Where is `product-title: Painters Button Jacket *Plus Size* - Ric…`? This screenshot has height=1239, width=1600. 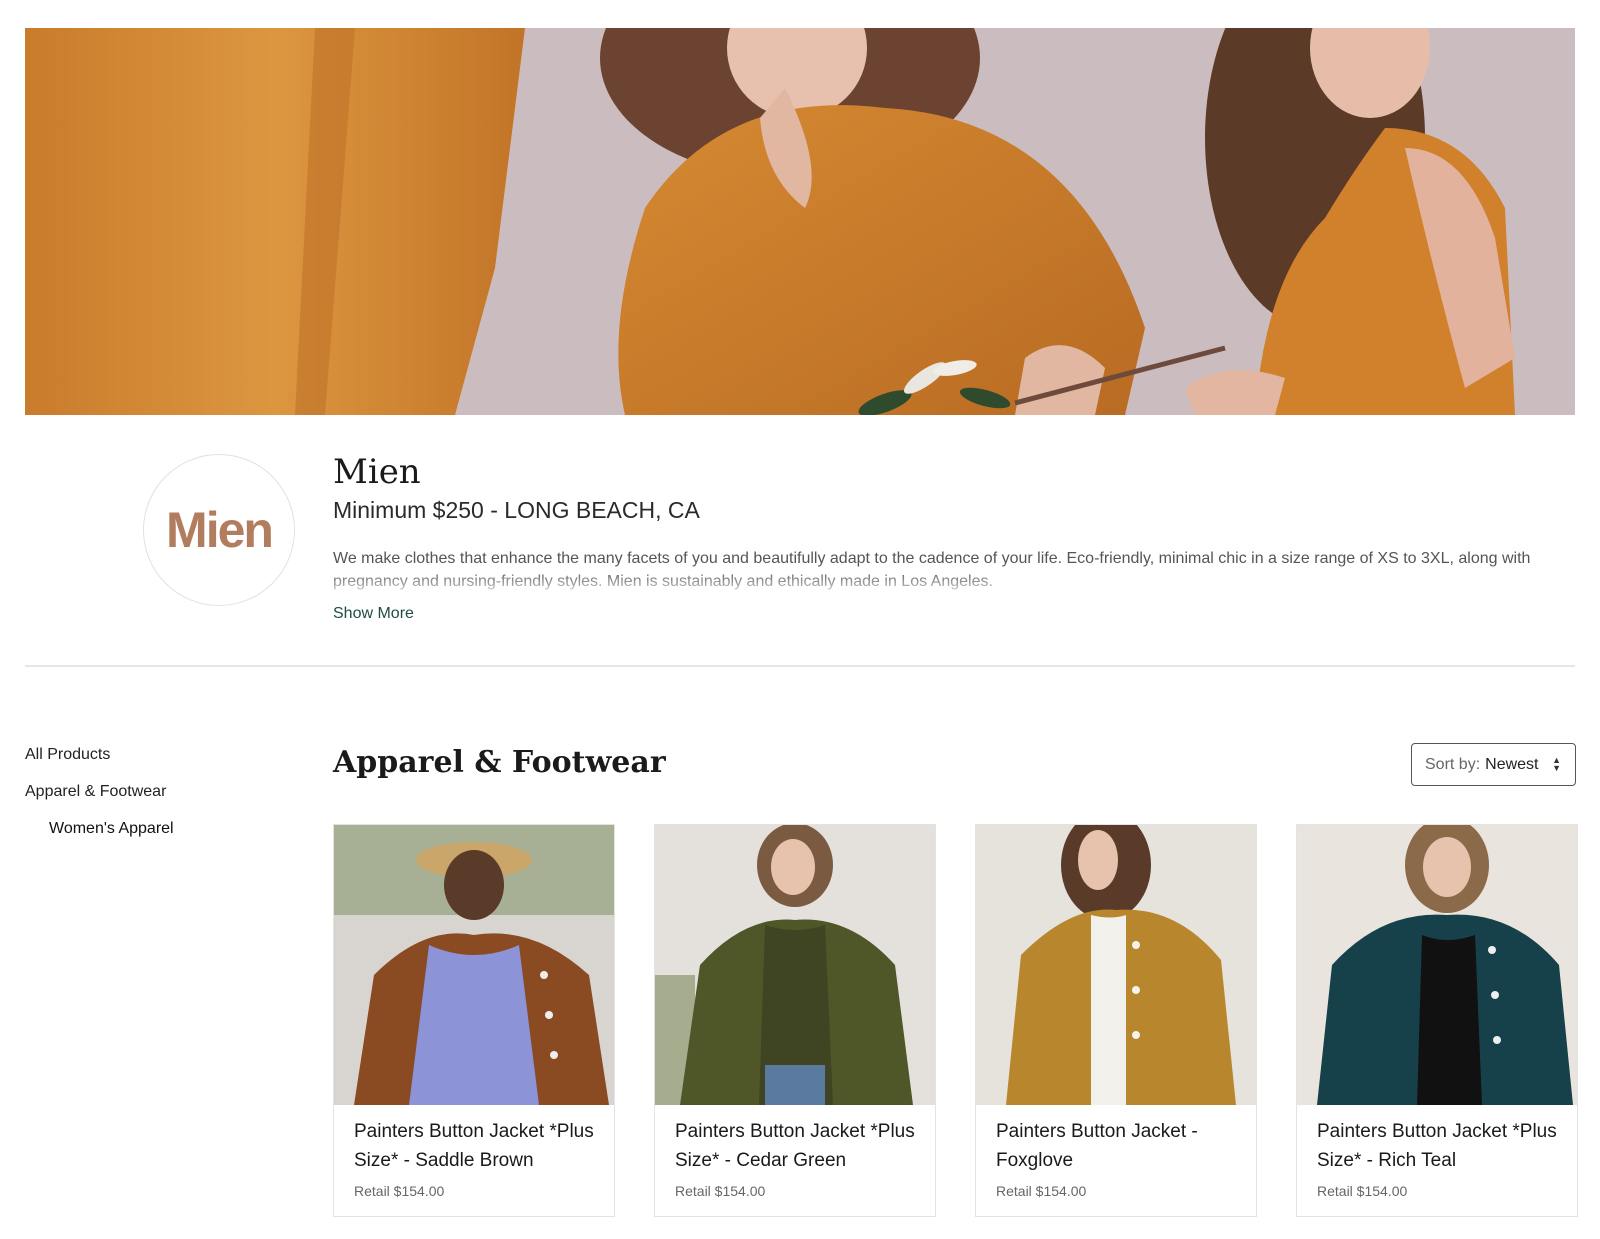 product-title: Painters Button Jacket *Plus Size* - Ric… is located at coordinates (1439, 1146).